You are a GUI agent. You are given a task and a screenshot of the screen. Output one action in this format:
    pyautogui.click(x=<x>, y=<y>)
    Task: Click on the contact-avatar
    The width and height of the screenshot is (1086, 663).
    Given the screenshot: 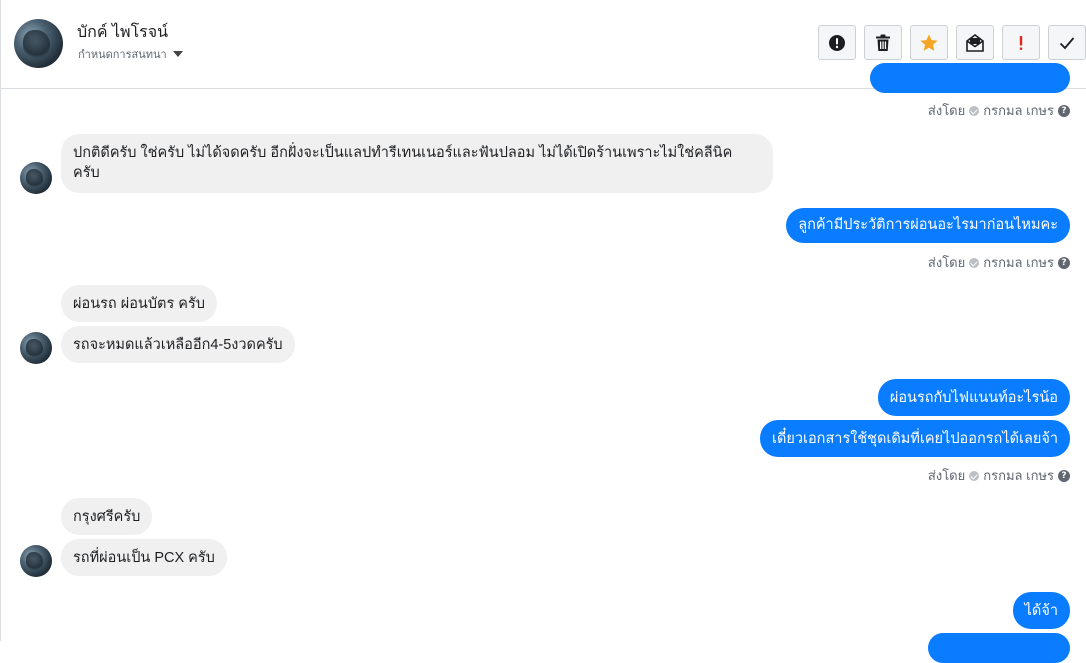 What is the action you would take?
    pyautogui.click(x=38, y=43)
    